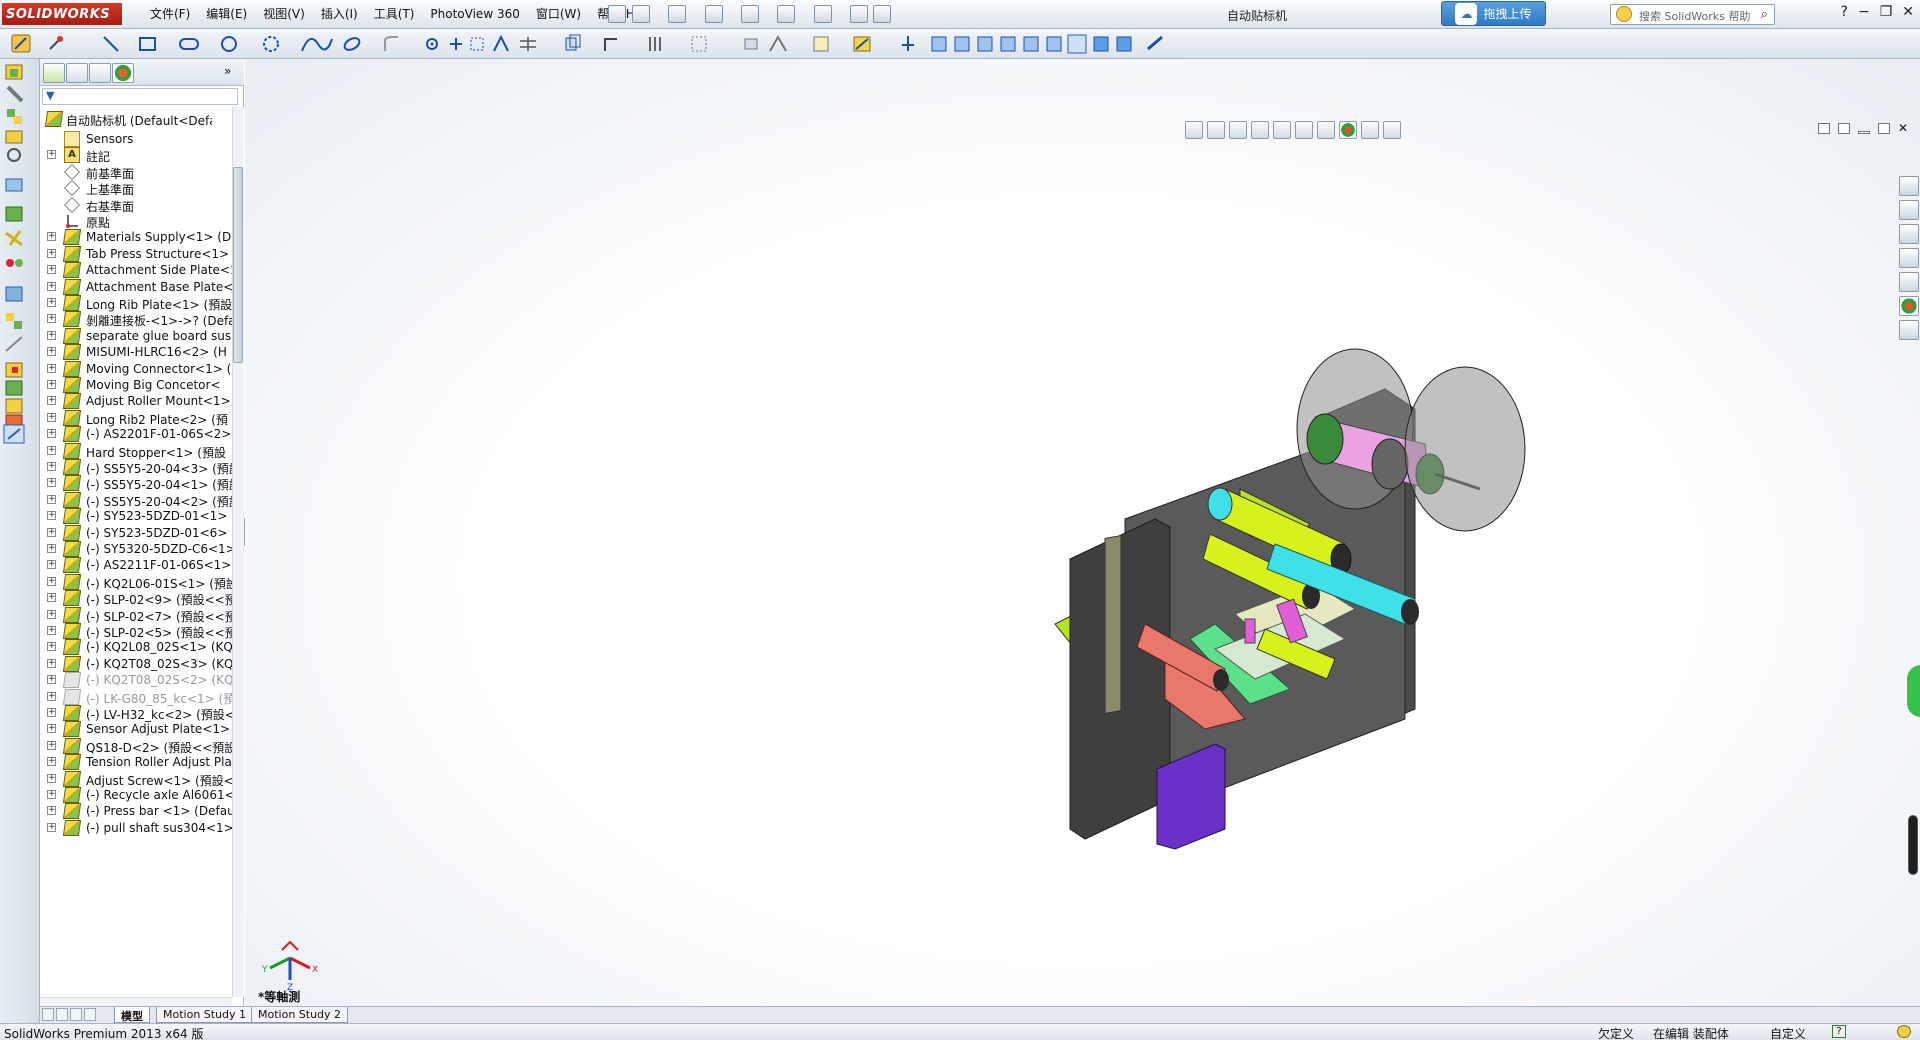 The image size is (1920, 1040). I want to click on menu-view: 视图(V), so click(284, 14).